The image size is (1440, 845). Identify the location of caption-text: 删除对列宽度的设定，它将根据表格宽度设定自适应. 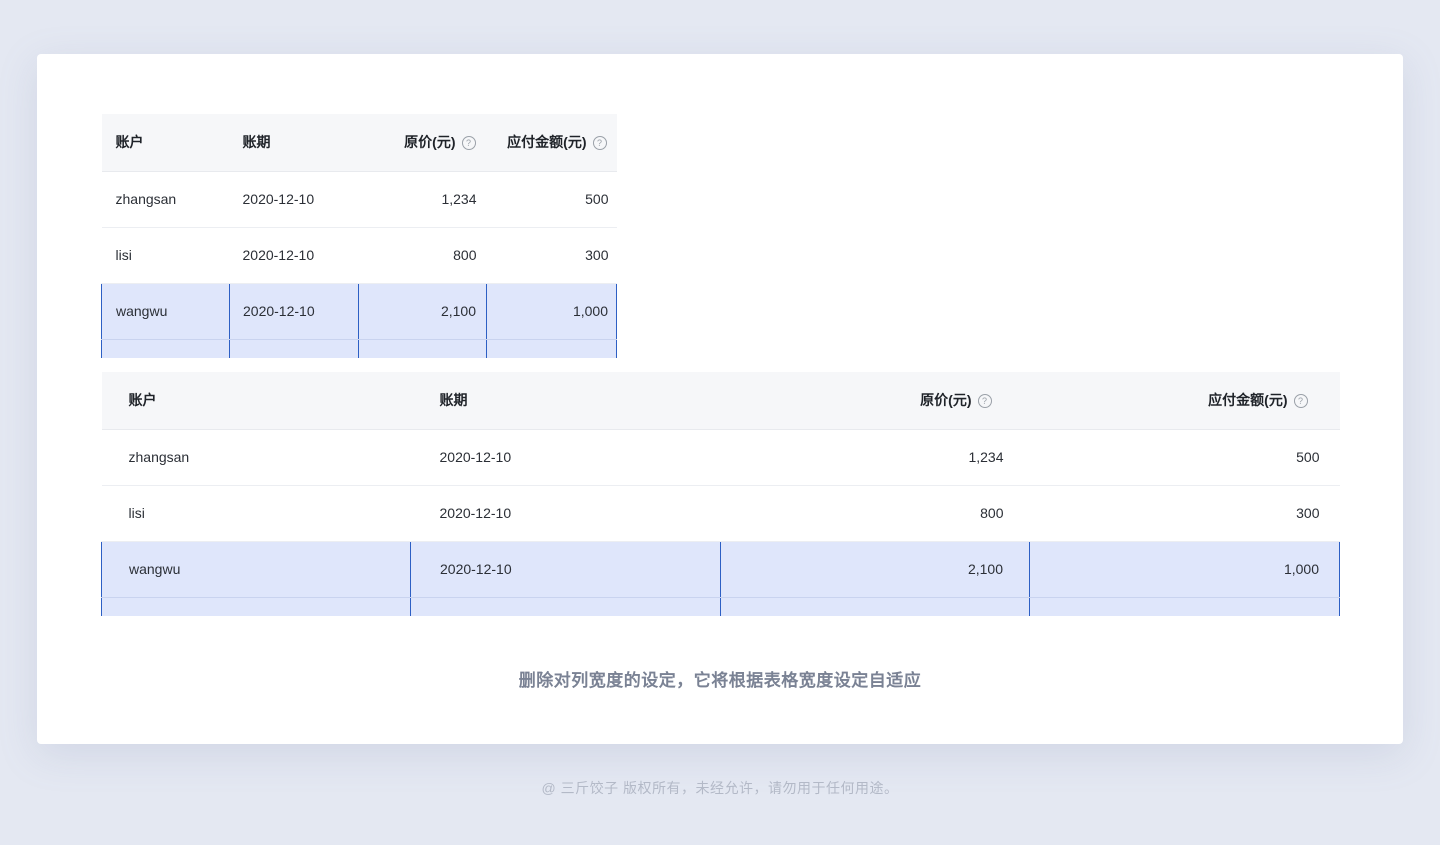
(720, 680).